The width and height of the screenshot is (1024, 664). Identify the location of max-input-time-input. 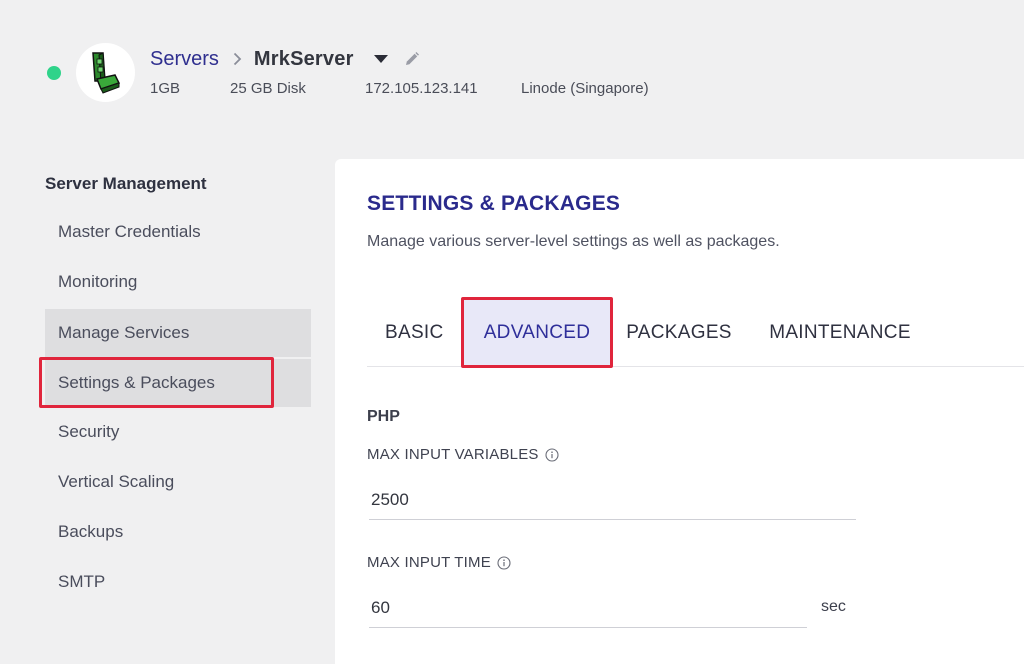
(588, 608).